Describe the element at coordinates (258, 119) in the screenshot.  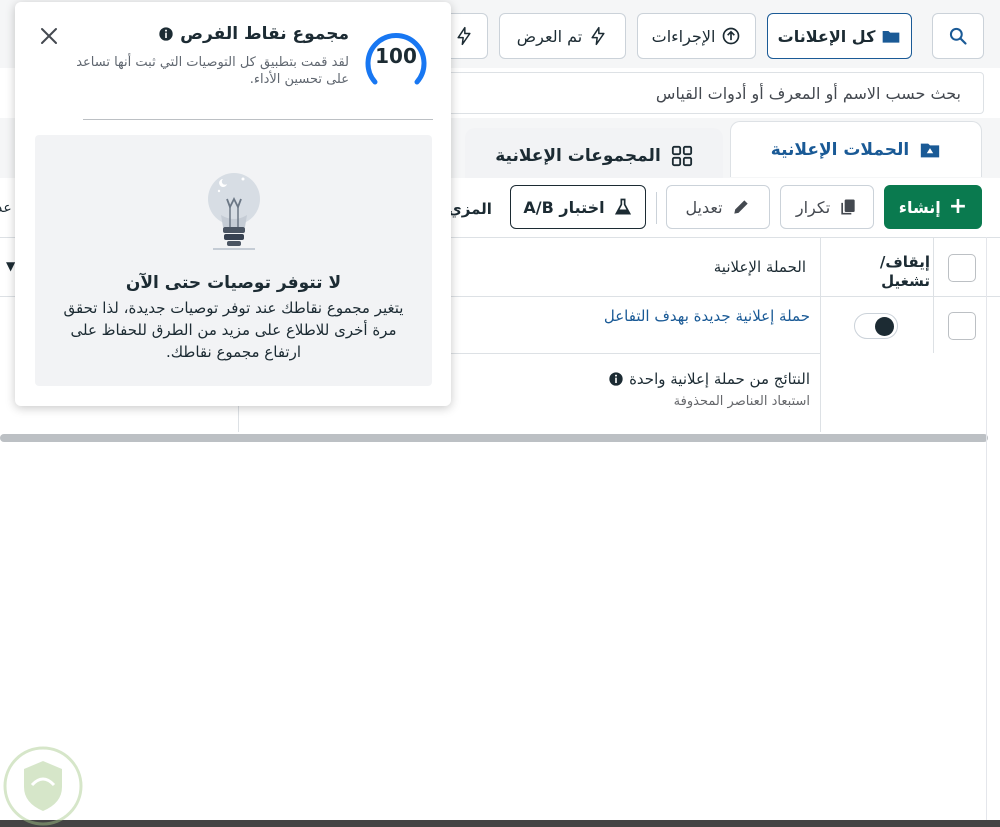
I see `popover-divider` at that location.